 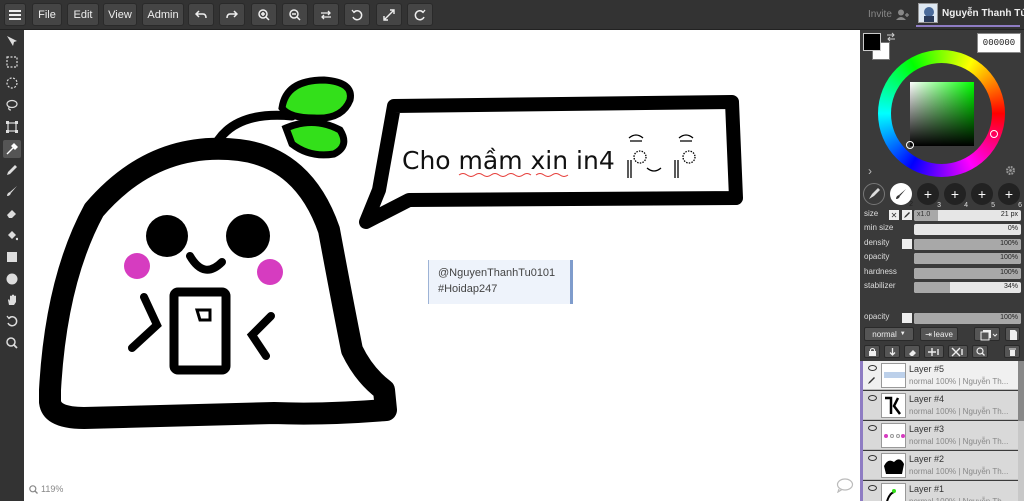 I want to click on size-label: size, so click(x=871, y=213).